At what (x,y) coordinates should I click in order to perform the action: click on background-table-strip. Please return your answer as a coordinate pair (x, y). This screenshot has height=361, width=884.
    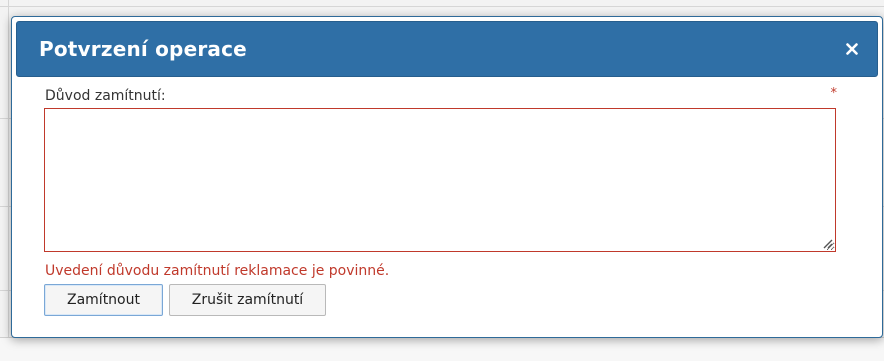
    Looking at the image, I should click on (442, 349).